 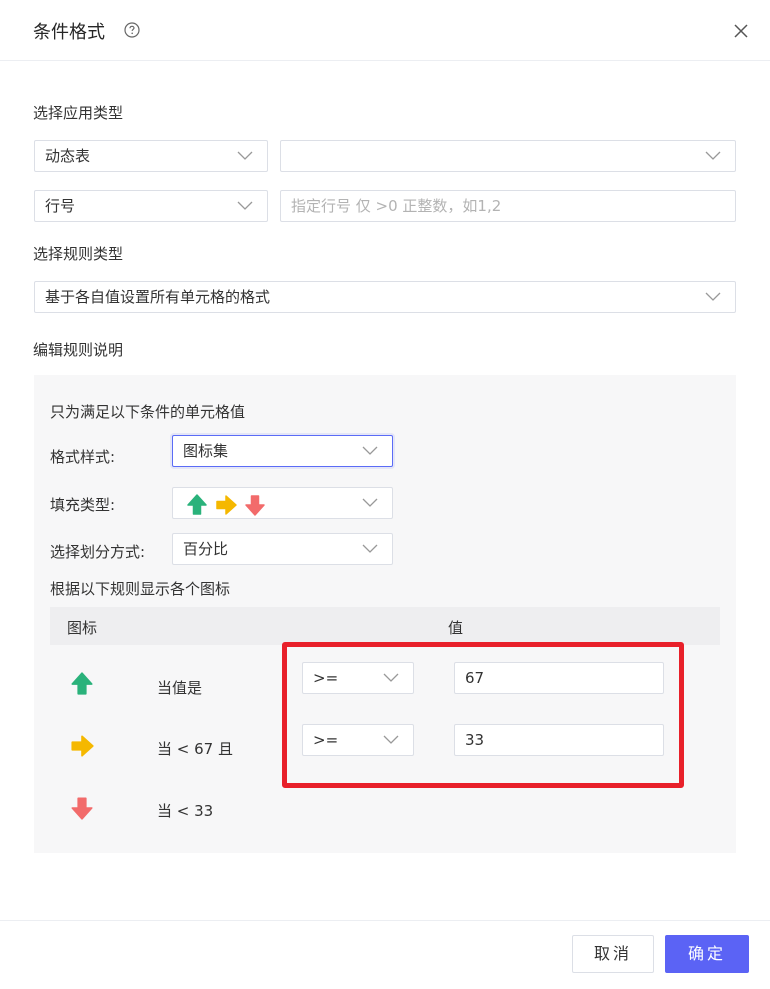 I want to click on column-header-value: 值, so click(x=456, y=628).